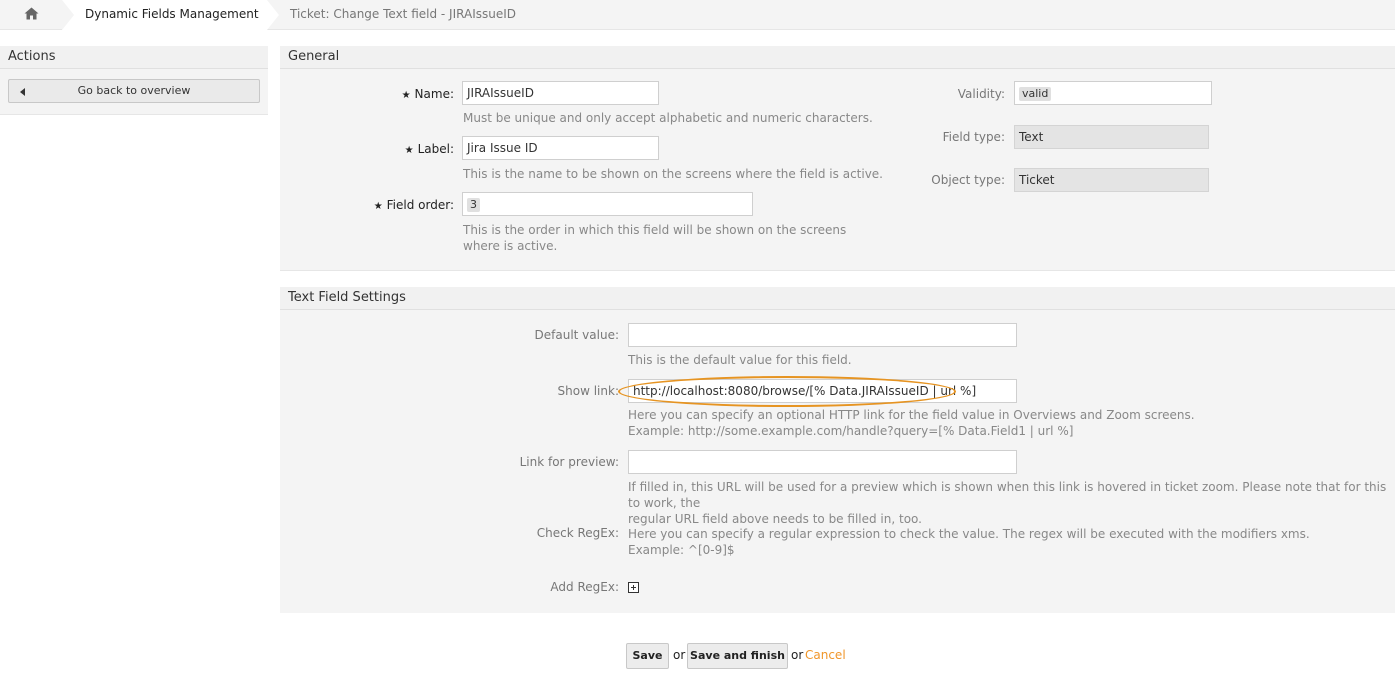 The image size is (1395, 676). Describe the element at coordinates (822, 335) in the screenshot. I see `default-value-input` at that location.